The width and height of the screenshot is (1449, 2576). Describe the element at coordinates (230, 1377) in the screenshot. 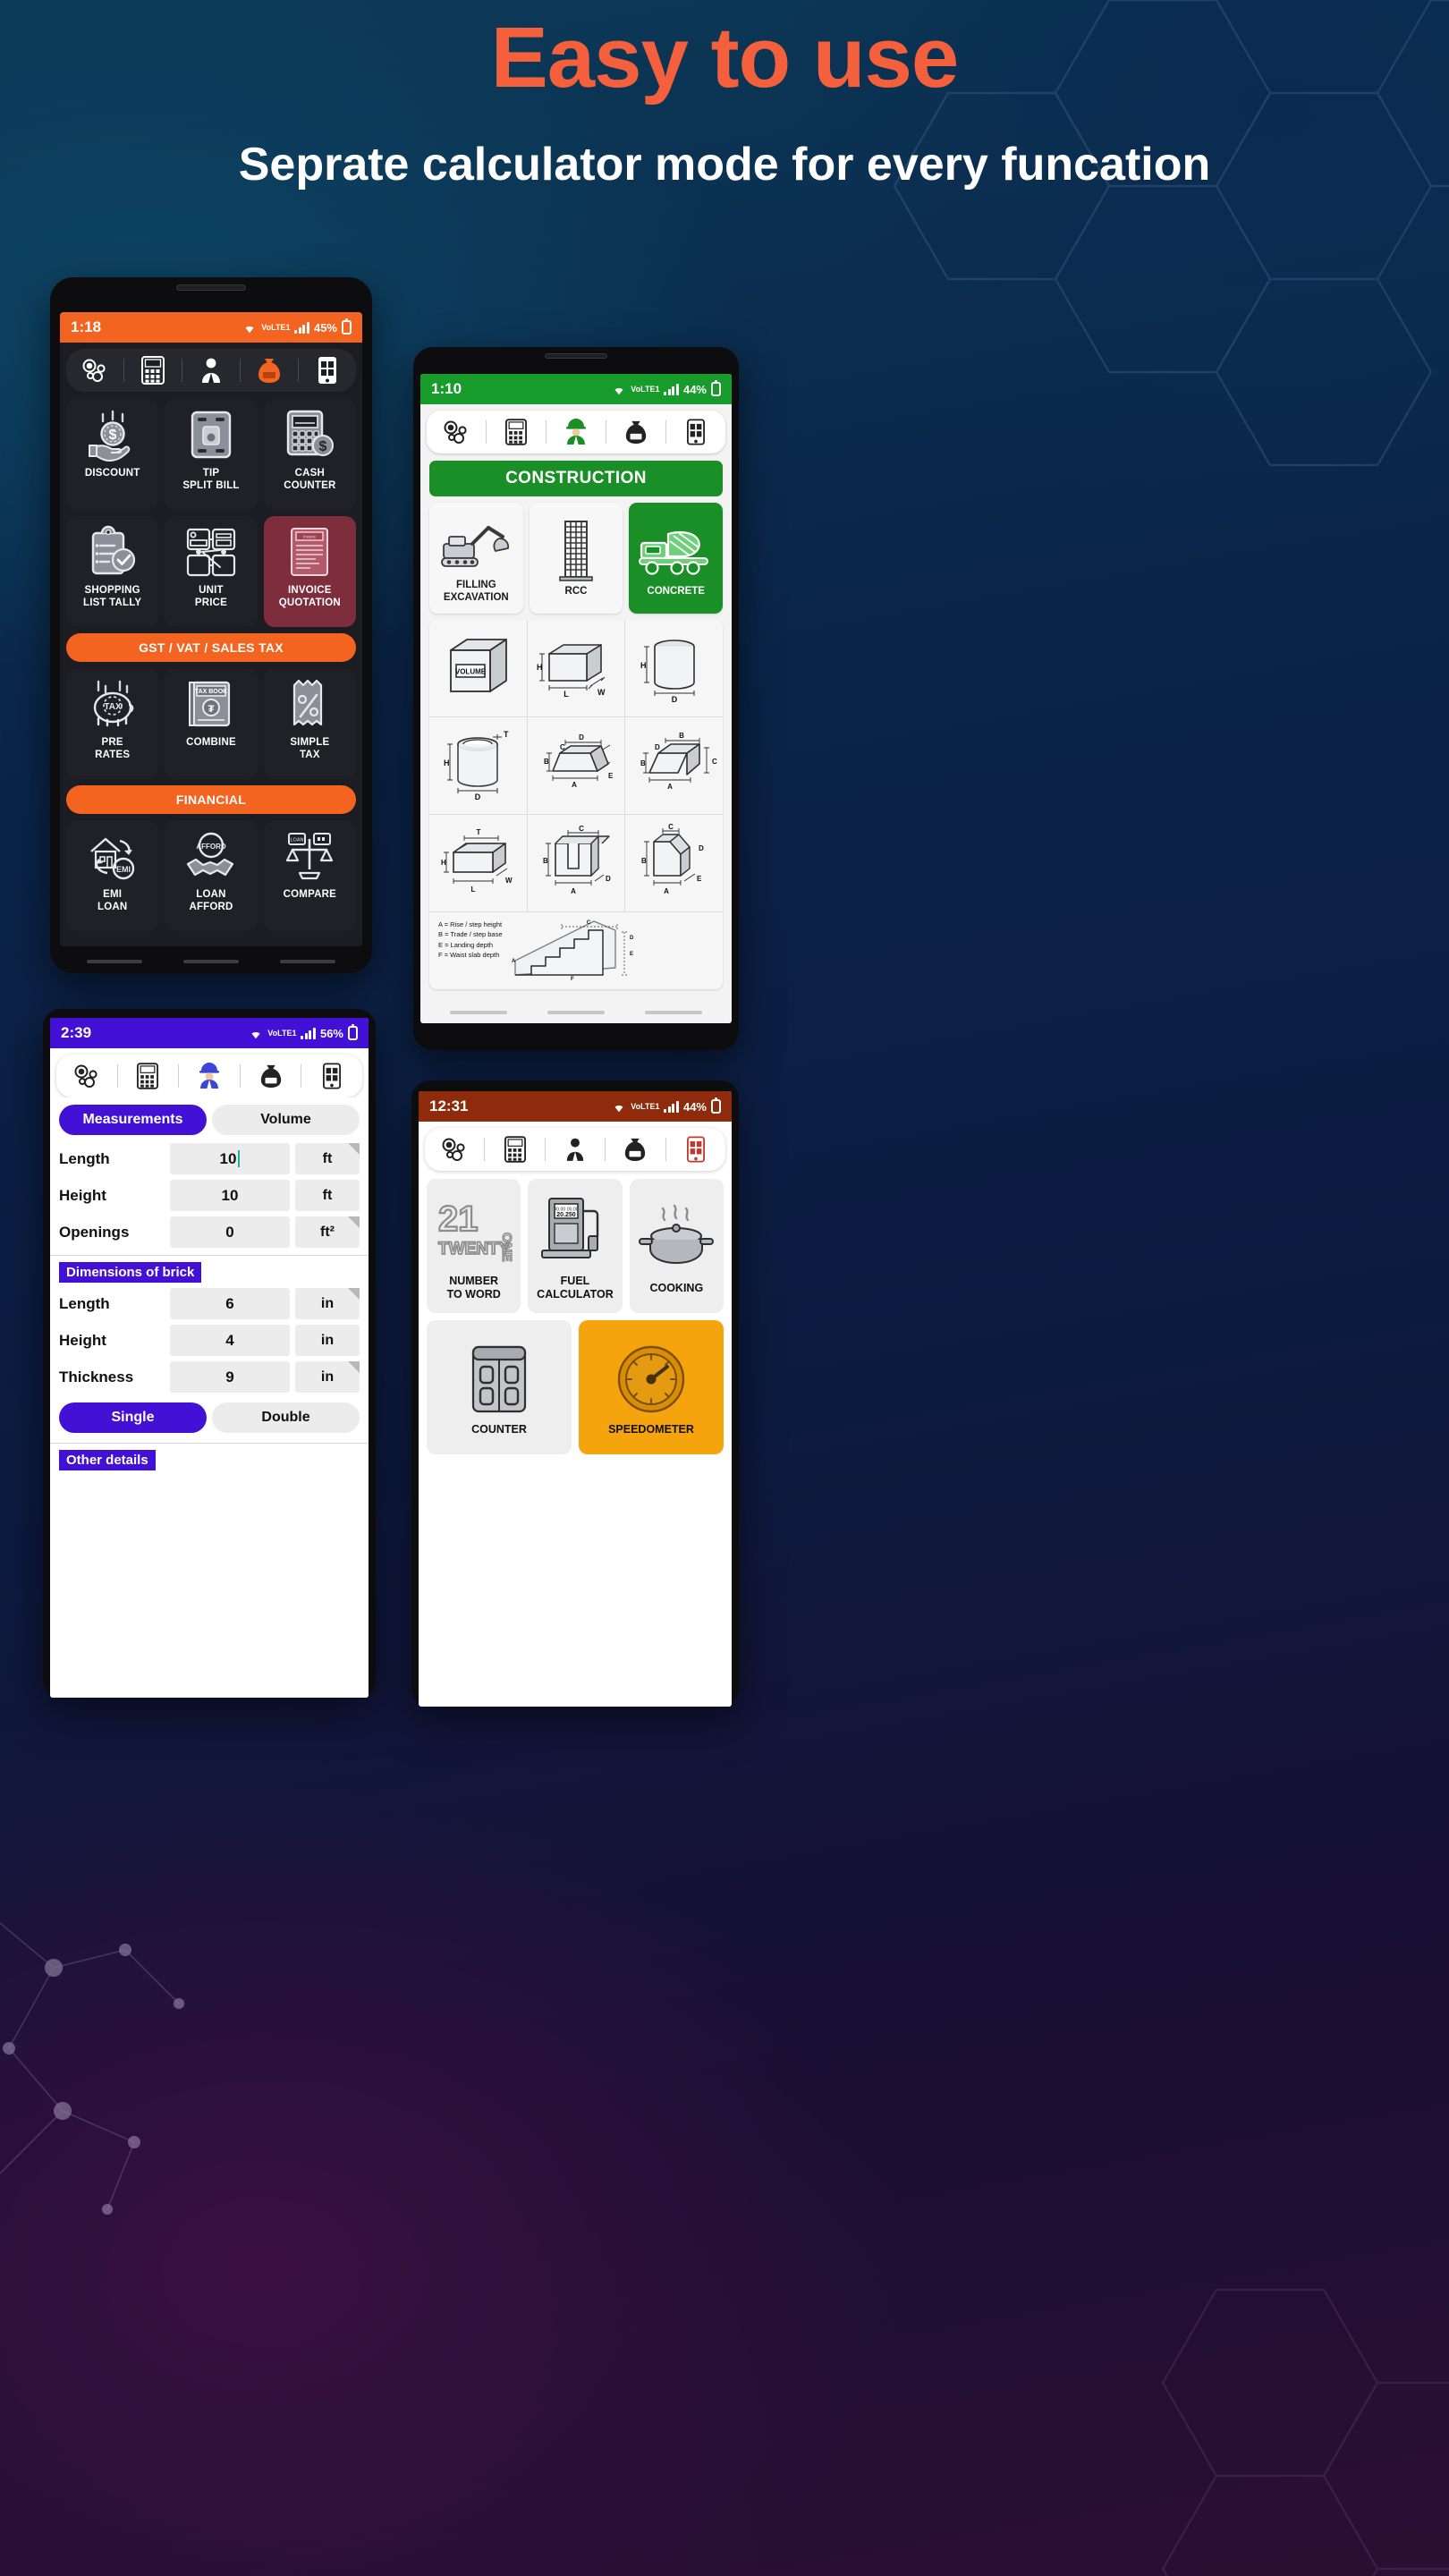

I see `brick-thickness-input: 9` at that location.